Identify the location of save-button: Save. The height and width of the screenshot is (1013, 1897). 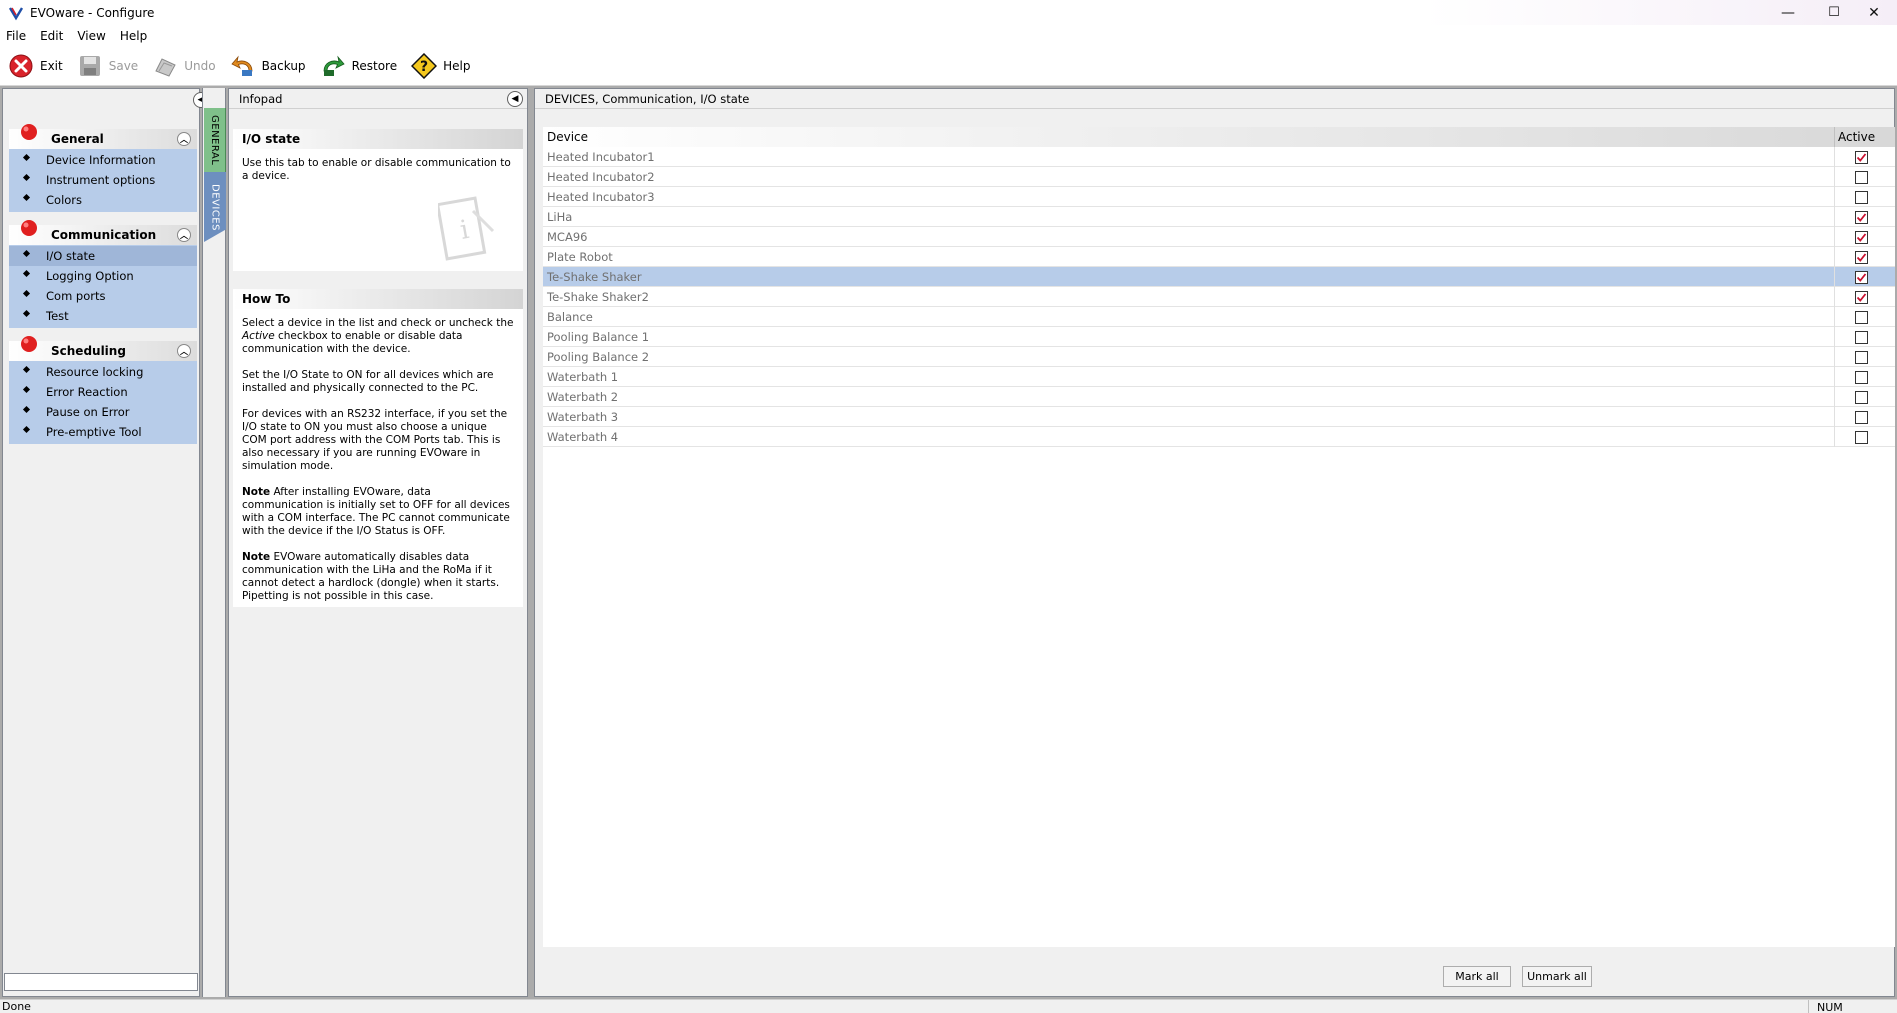
(107, 66).